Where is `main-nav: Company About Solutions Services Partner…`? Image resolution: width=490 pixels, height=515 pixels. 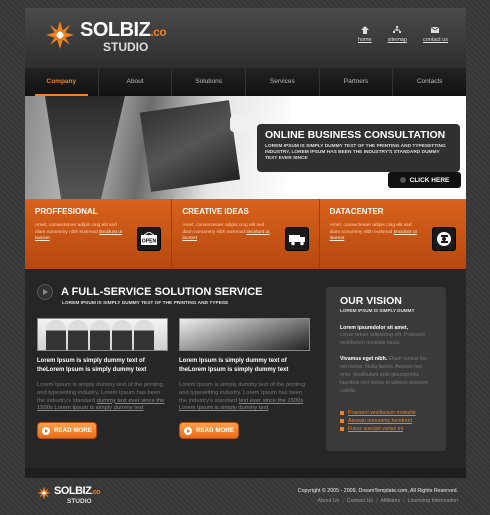 main-nav: Company About Solutions Services Partner… is located at coordinates (245, 82).